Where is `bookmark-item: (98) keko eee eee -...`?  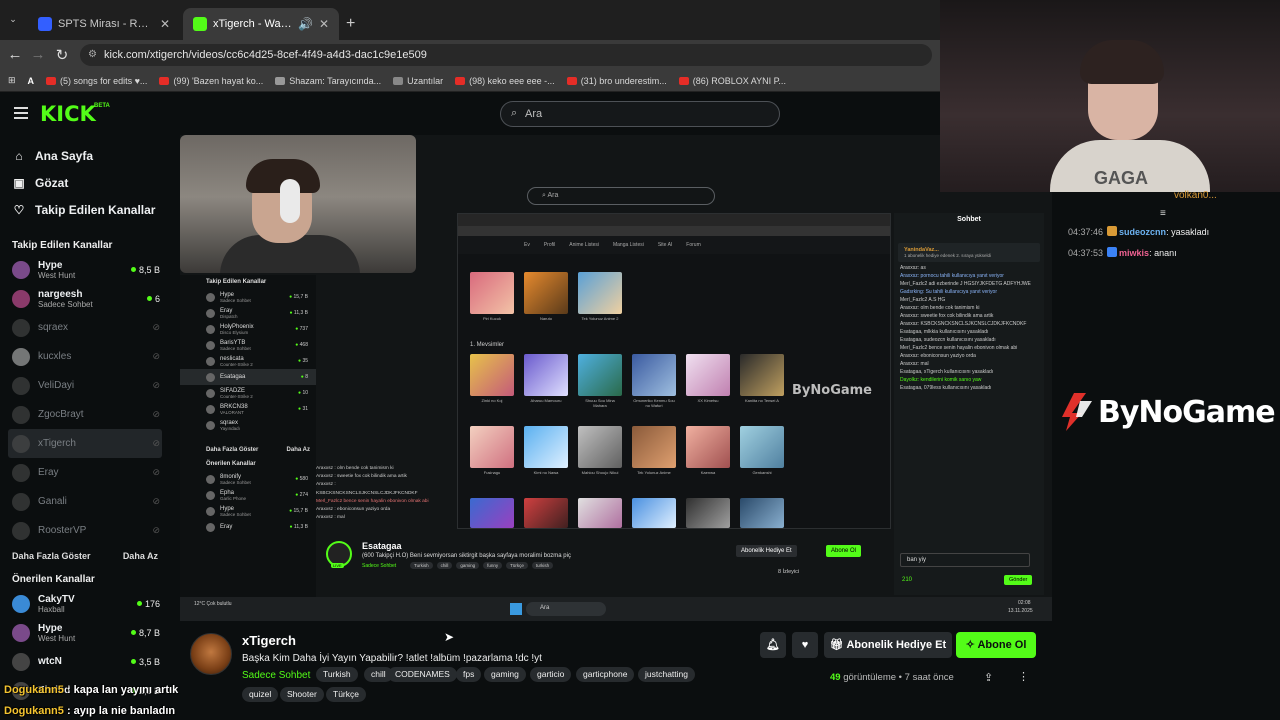
bookmark-item: (98) keko eee eee -... is located at coordinates (505, 81).